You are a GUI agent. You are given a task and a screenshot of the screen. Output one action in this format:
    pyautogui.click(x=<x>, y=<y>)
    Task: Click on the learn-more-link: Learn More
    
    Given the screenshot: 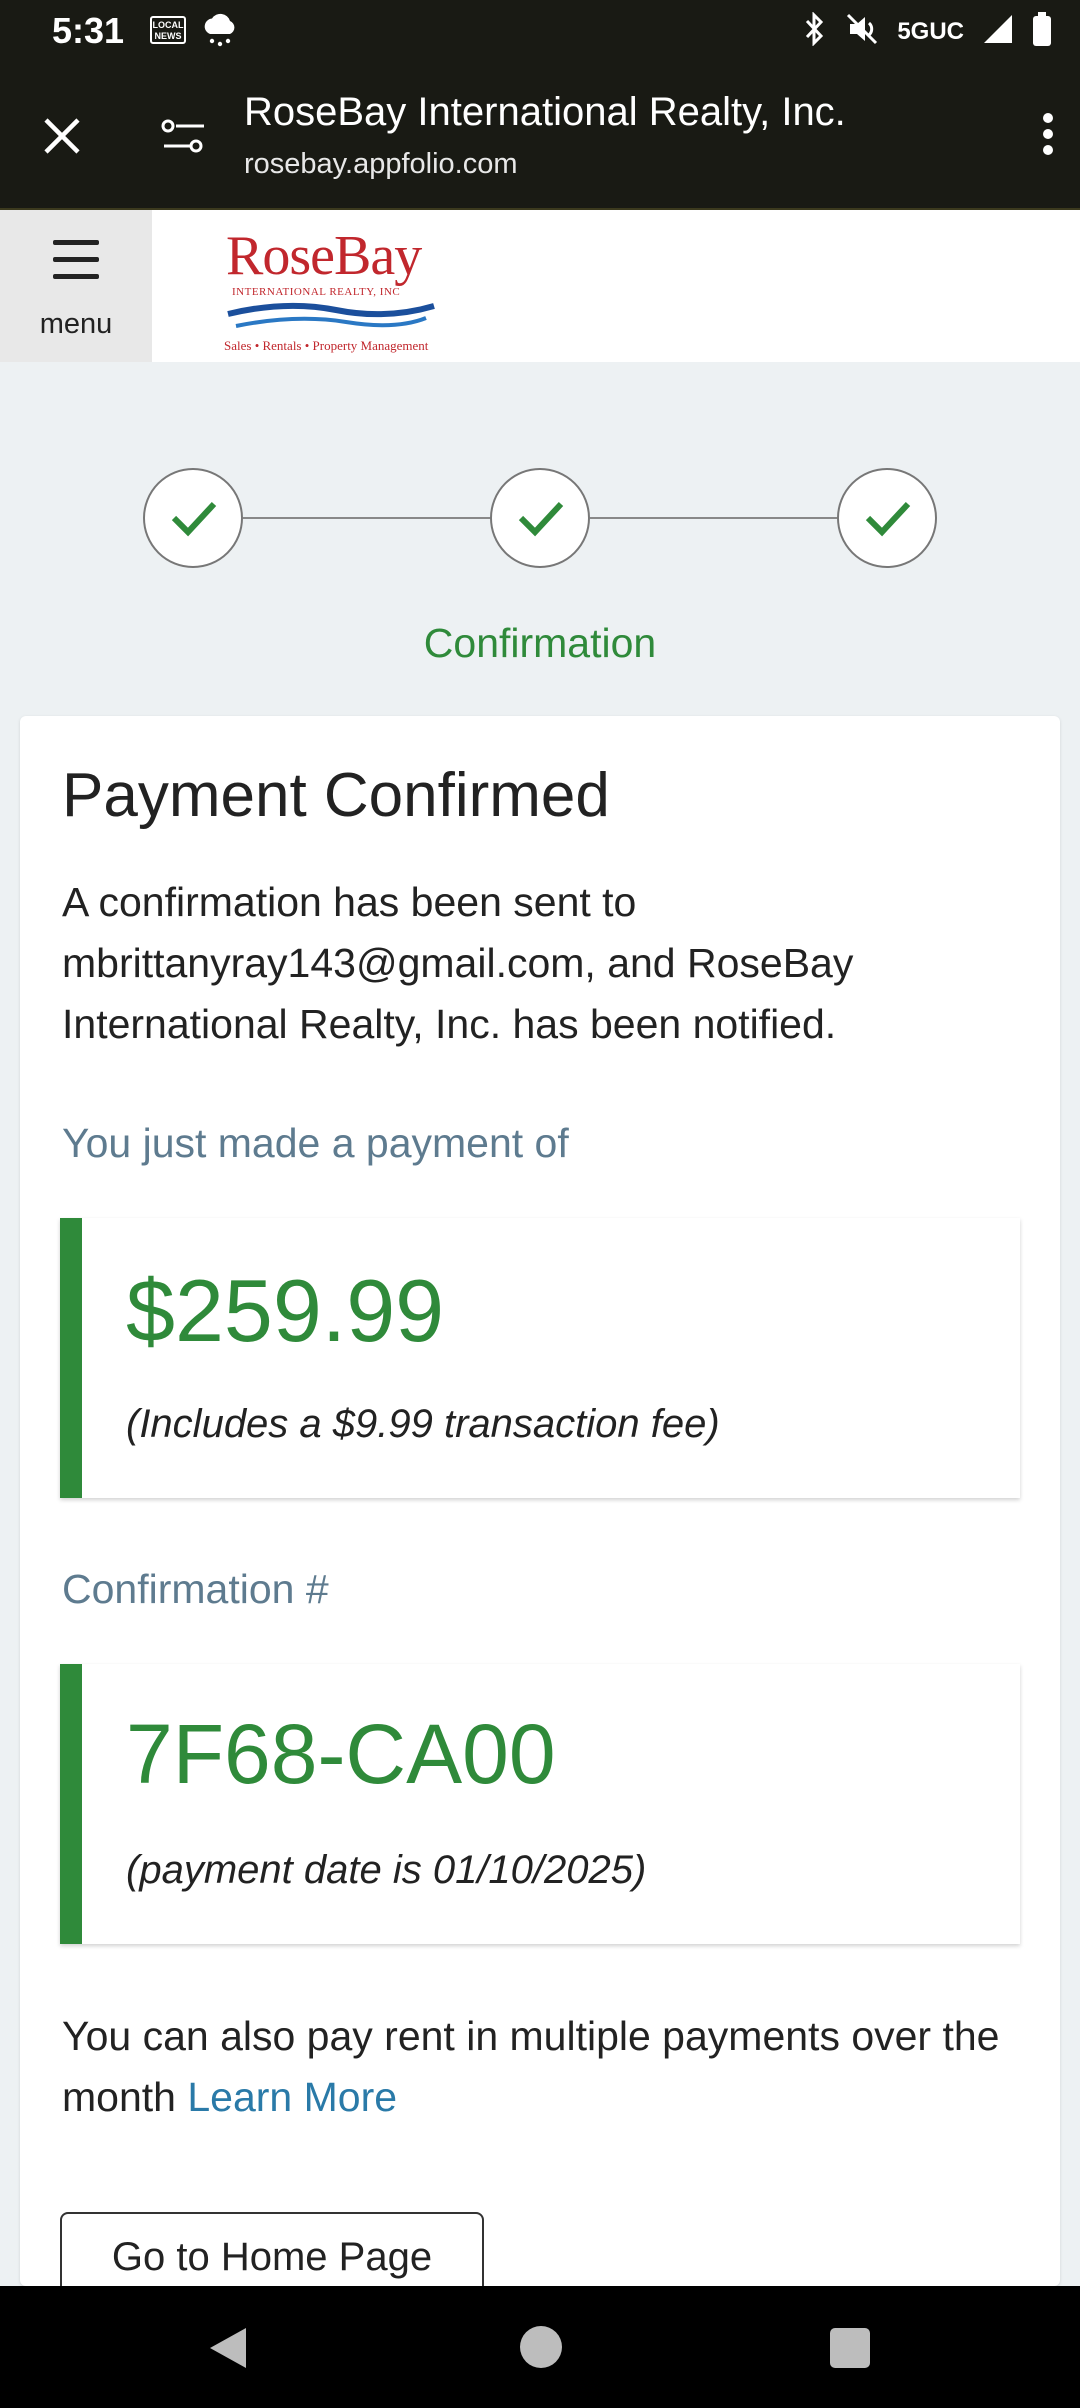 What is the action you would take?
    pyautogui.click(x=292, y=2097)
    